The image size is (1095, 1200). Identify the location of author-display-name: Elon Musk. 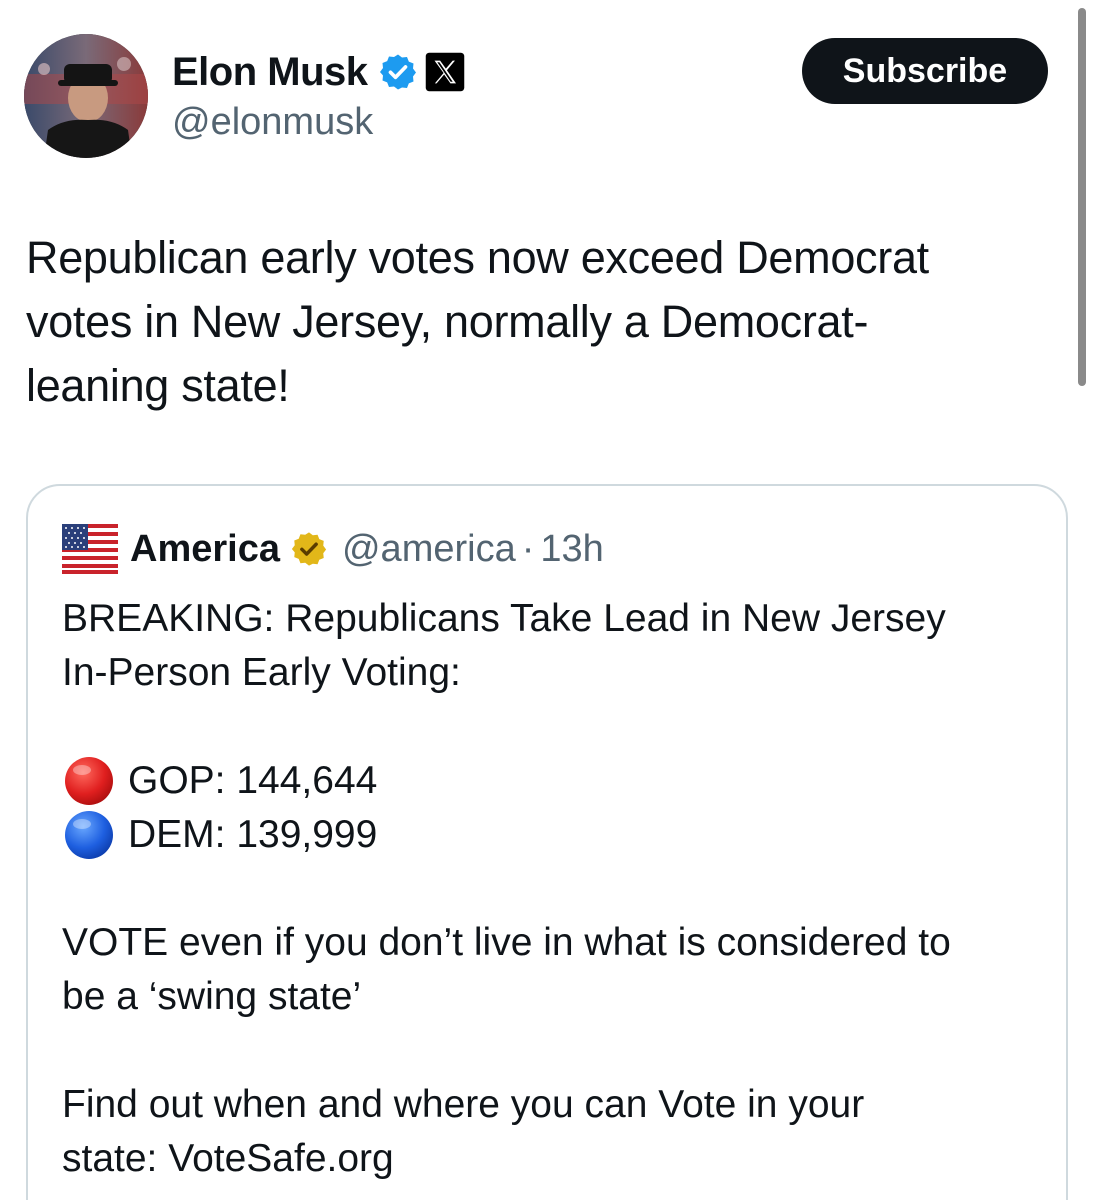
(270, 72).